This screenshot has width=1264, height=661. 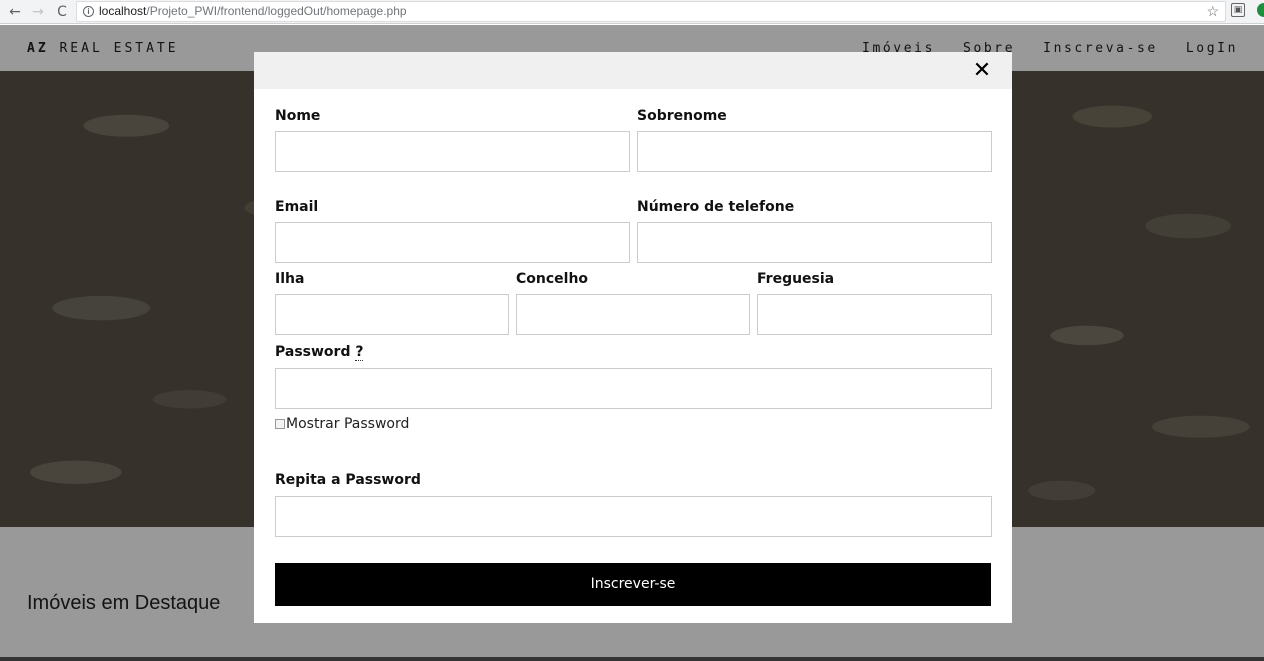 I want to click on telefone-label: Número de telefone, so click(x=716, y=207).